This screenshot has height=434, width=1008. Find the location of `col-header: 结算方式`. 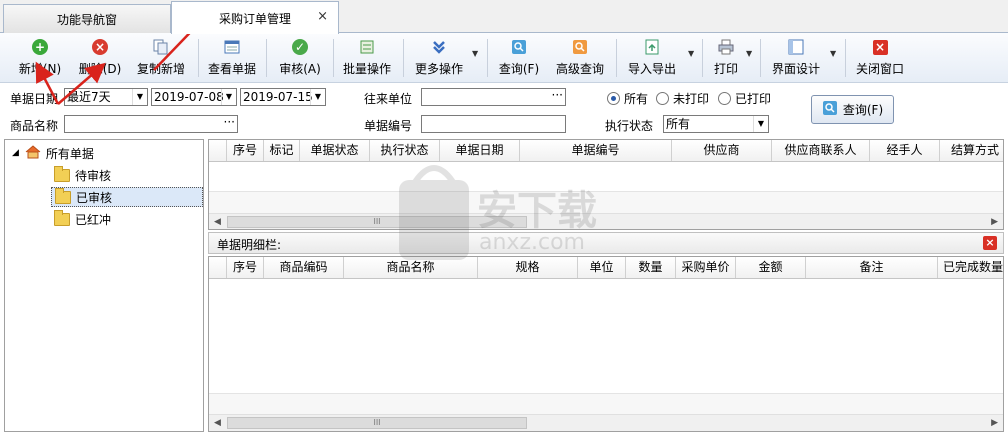

col-header: 结算方式 is located at coordinates (971, 150).